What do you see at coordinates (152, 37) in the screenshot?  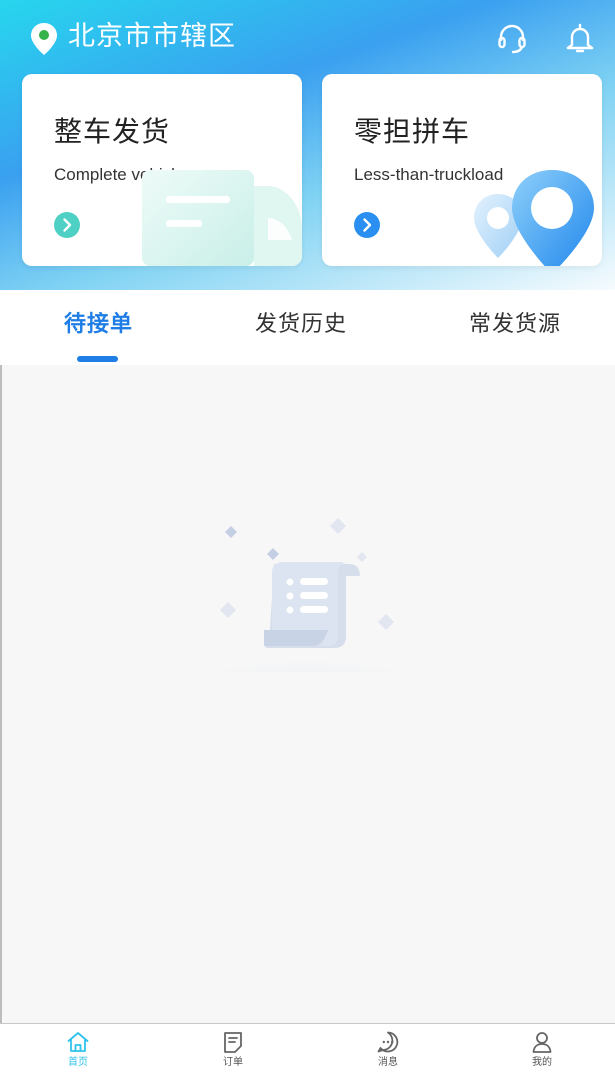 I see `location-label: 北京市市辖区` at bounding box center [152, 37].